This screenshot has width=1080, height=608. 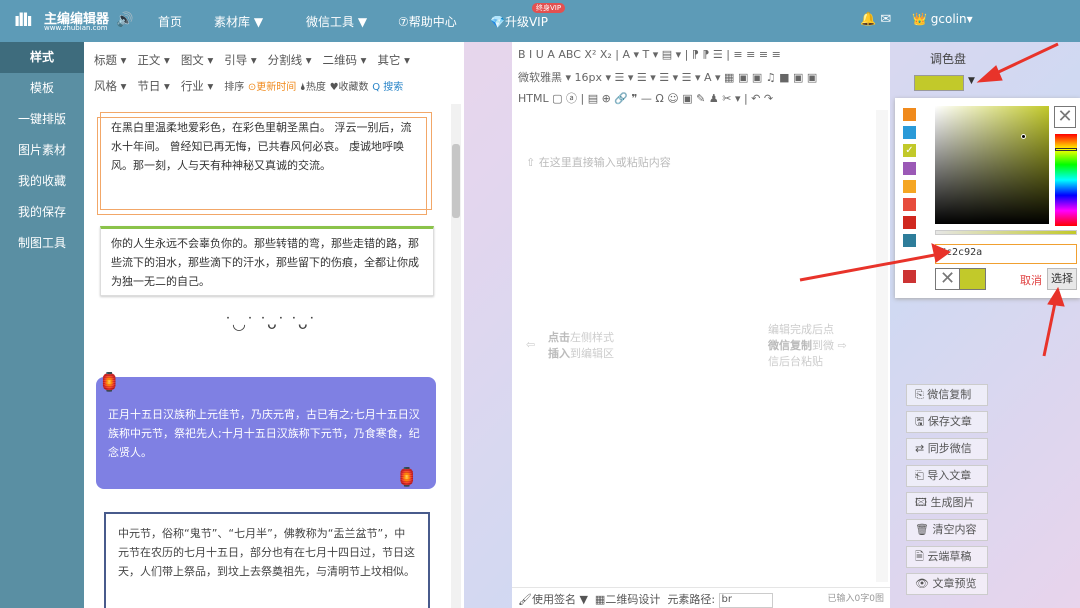 What do you see at coordinates (427, 21) in the screenshot?
I see `nav-help: ⑦帮助中心` at bounding box center [427, 21].